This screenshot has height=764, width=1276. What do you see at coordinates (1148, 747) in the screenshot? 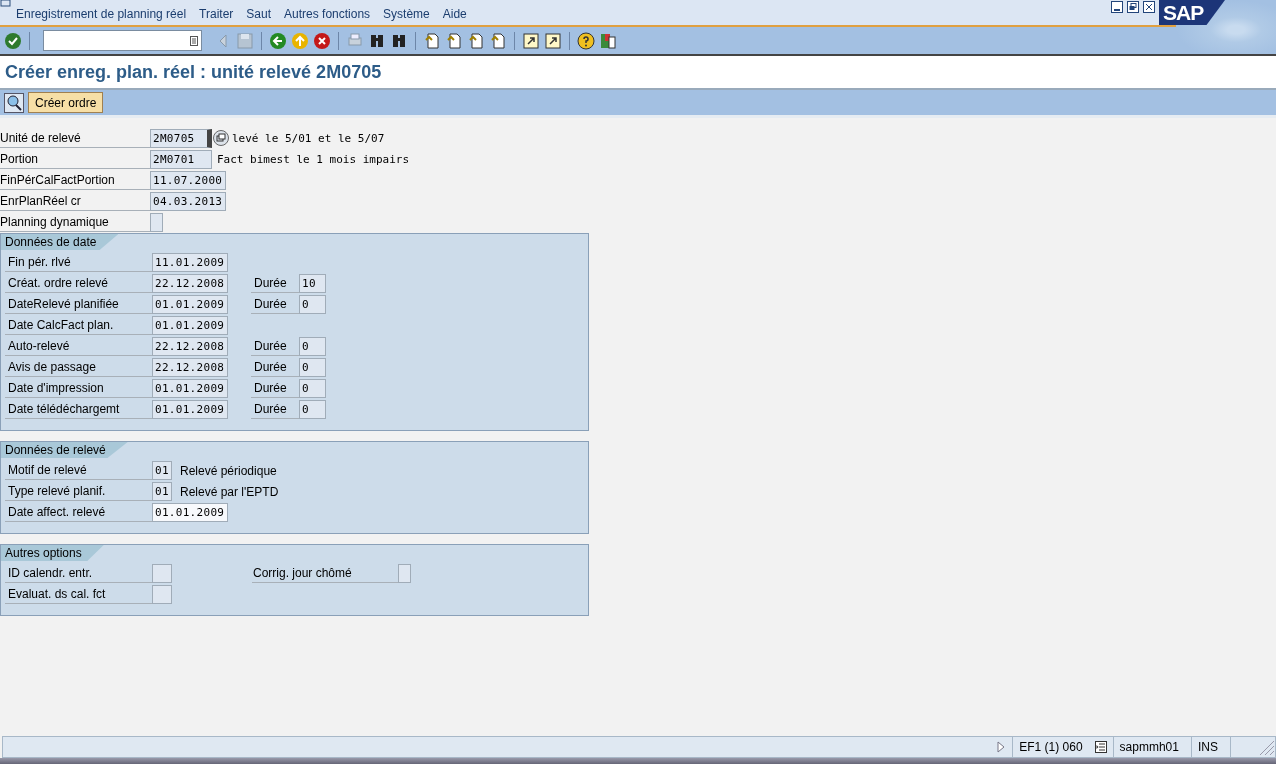
I see `server-name: sapmmh01` at bounding box center [1148, 747].